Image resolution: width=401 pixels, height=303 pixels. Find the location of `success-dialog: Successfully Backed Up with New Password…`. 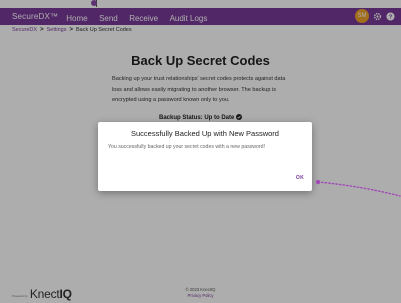

success-dialog: Successfully Backed Up with New Password… is located at coordinates (205, 156).